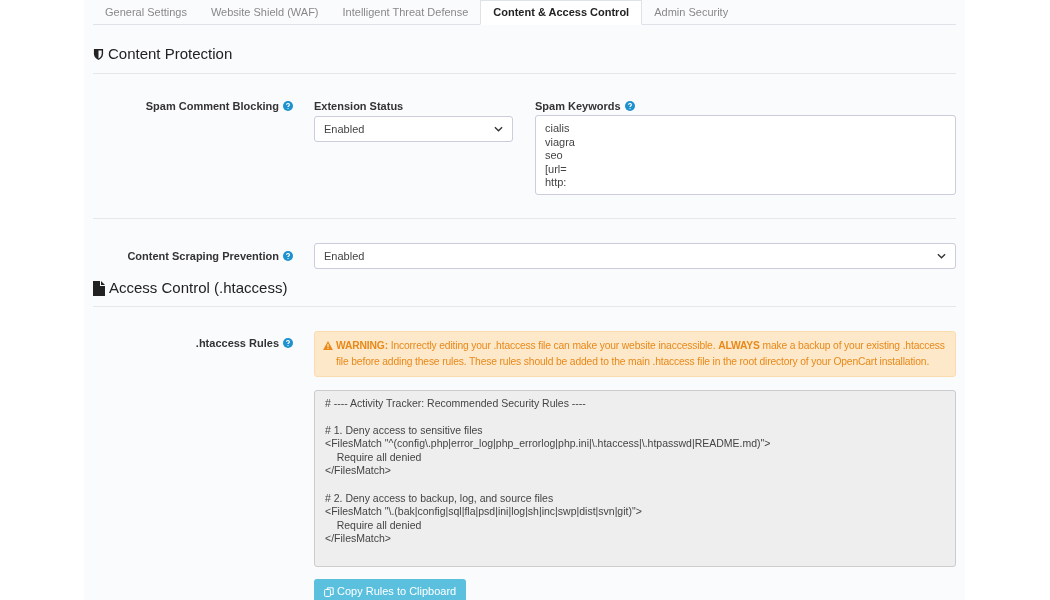 This screenshot has height=600, width=1050. Describe the element at coordinates (170, 54) in the screenshot. I see `section-heading: Content Protection` at that location.